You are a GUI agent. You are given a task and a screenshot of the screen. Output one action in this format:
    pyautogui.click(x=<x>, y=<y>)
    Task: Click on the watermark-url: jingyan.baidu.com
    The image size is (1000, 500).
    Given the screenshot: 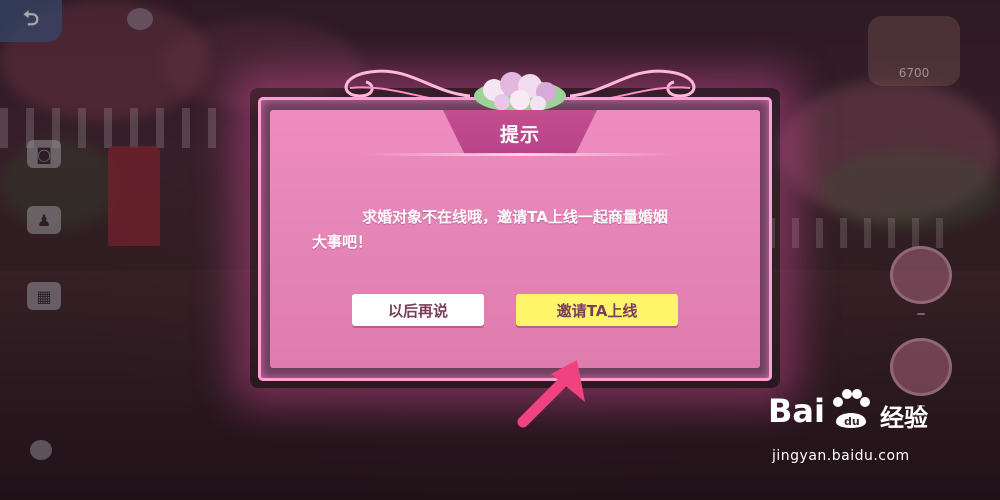 What is the action you would take?
    pyautogui.click(x=841, y=456)
    